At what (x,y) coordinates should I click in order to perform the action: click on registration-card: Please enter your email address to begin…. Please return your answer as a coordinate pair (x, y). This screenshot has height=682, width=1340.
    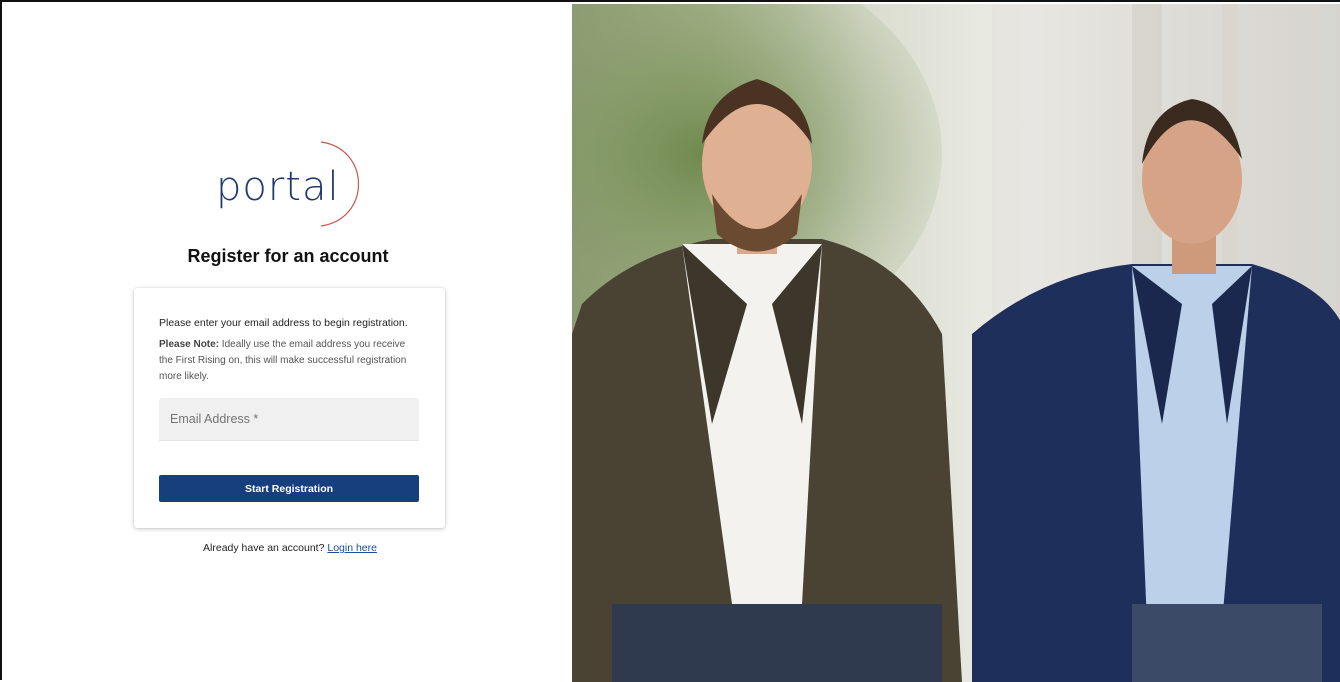
    Looking at the image, I should click on (289, 408).